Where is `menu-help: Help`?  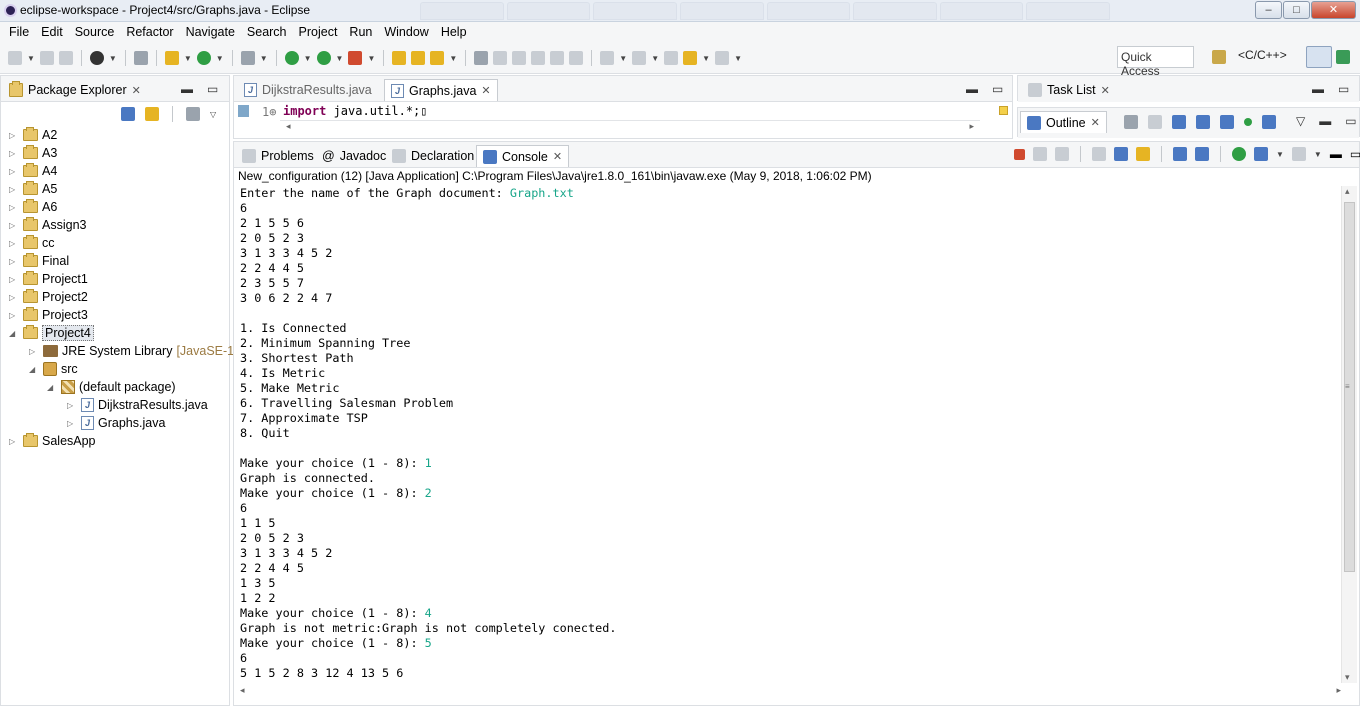 menu-help: Help is located at coordinates (454, 32).